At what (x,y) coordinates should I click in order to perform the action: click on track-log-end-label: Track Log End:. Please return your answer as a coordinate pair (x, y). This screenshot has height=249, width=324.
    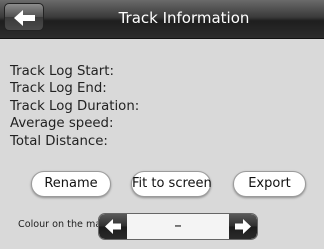
    Looking at the image, I should click on (58, 89).